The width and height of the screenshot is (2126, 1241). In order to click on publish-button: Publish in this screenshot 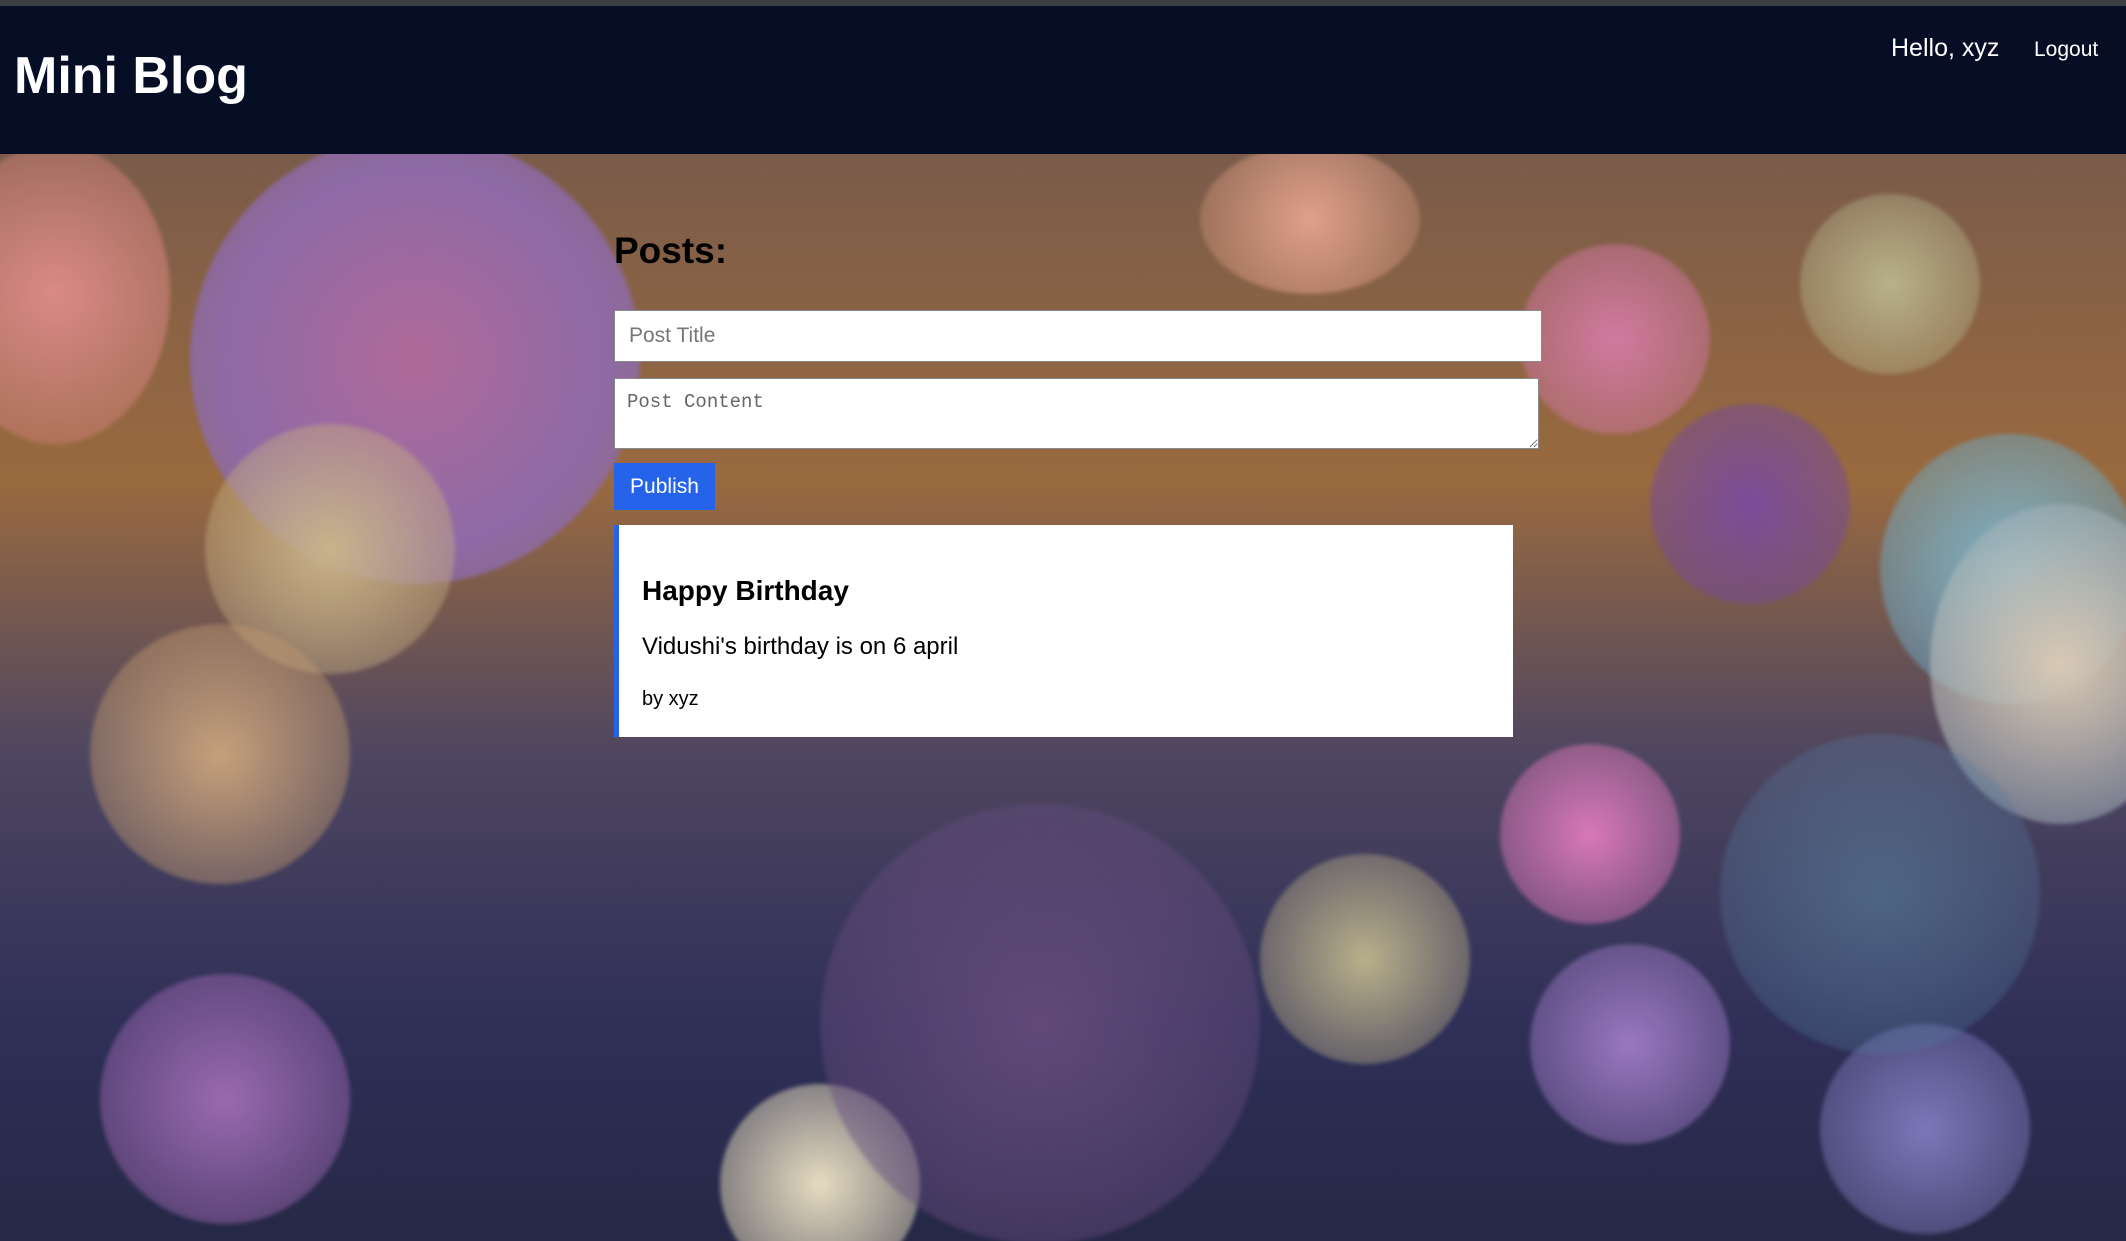, I will do `click(664, 486)`.